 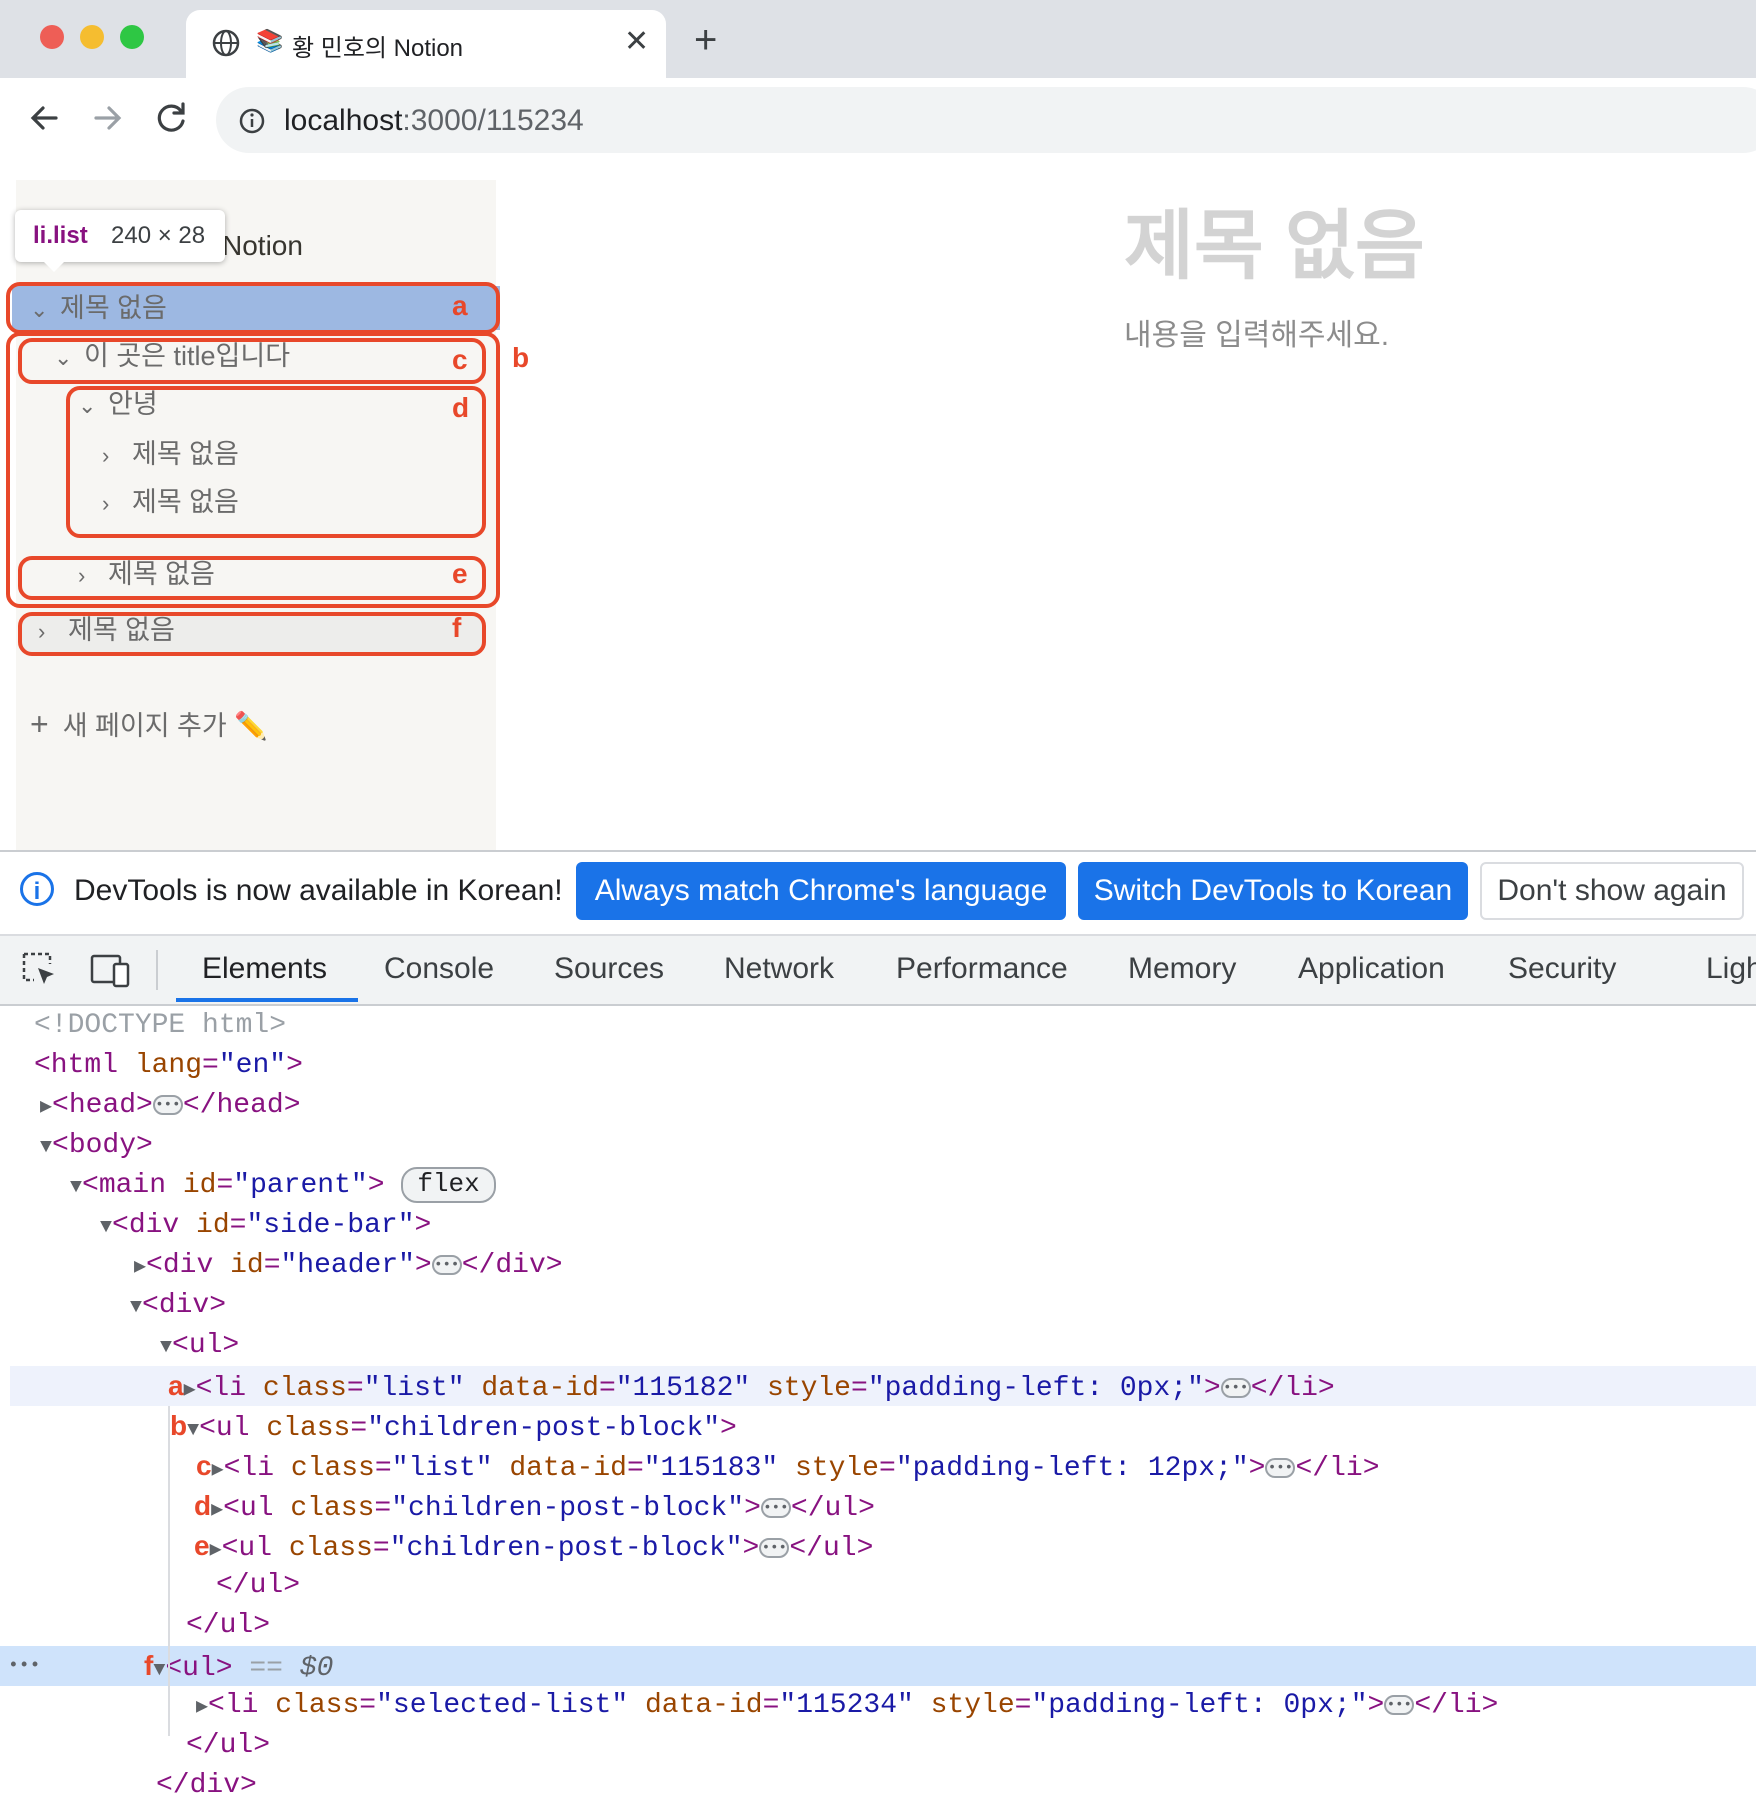 I want to click on dom-node-div-sidebar: ▼<div id="side-bar">, so click(x=265, y=1226).